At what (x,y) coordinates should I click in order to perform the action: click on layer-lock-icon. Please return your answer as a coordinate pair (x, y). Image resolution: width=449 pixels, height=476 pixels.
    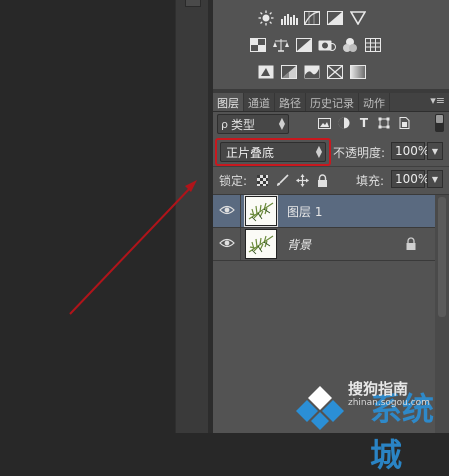
    Looking at the image, I should click on (411, 243).